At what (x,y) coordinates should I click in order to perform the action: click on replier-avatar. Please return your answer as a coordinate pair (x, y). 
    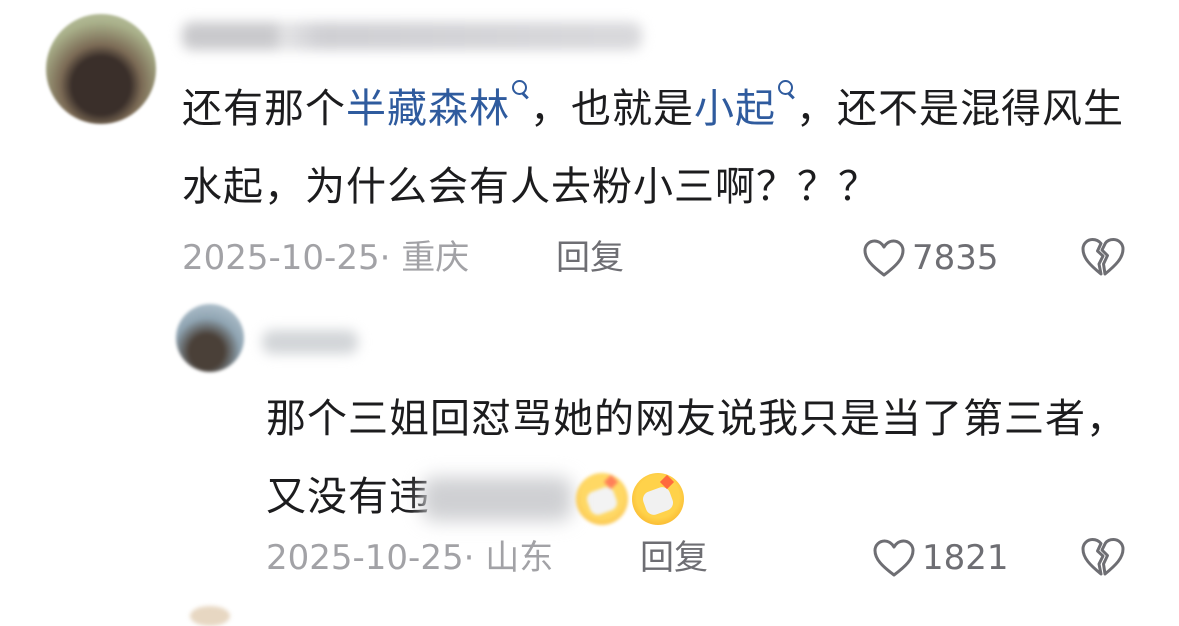
    Looking at the image, I should click on (210, 338).